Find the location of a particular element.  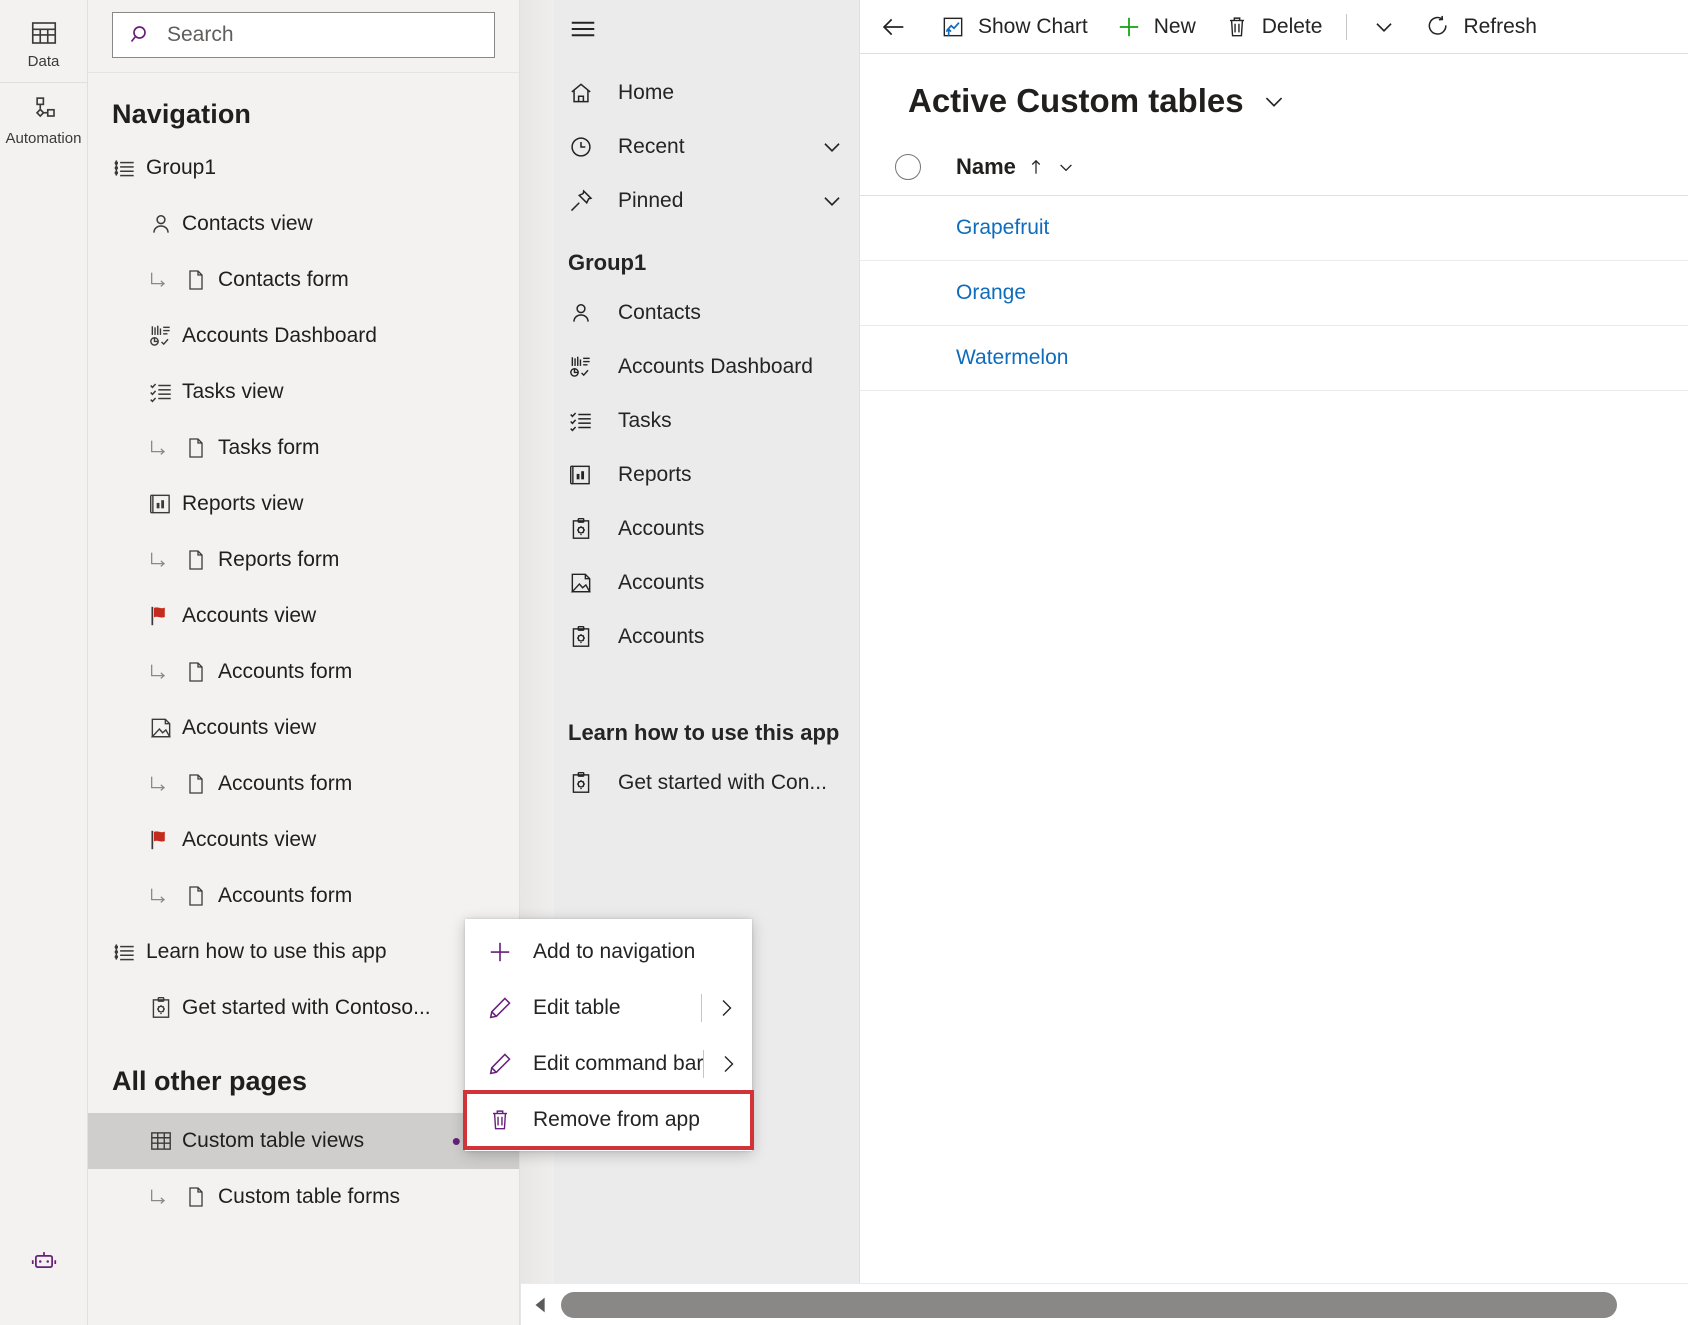

preview-item-accounts-2: Accounts is located at coordinates (689, 583).